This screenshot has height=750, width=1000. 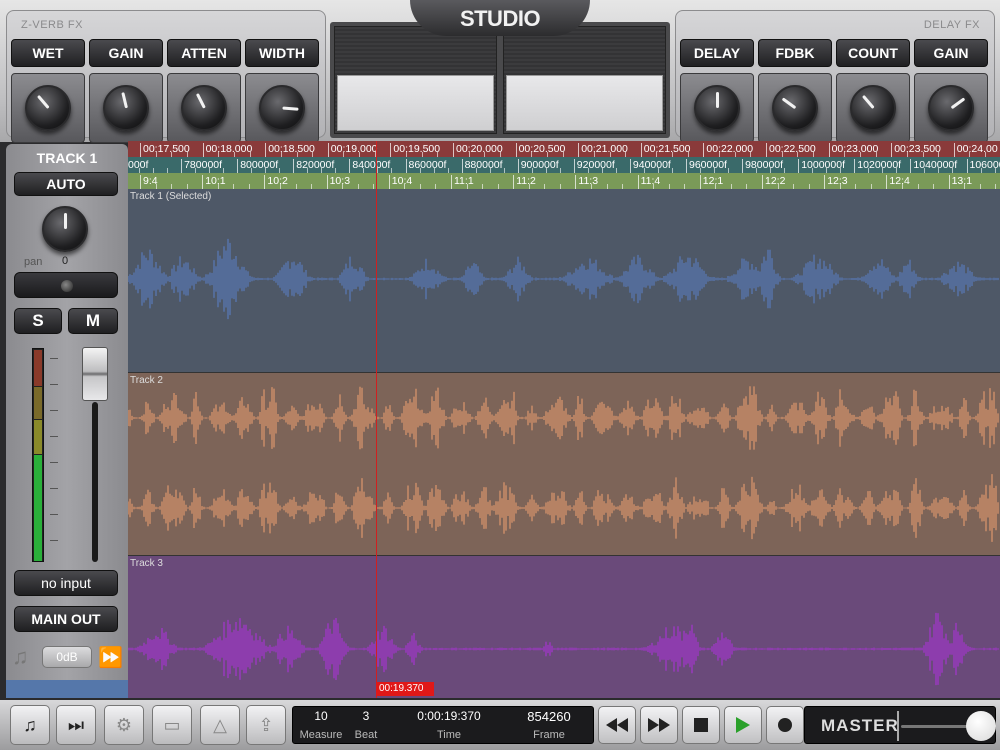 I want to click on fast-forward-icon, so click(x=659, y=725).